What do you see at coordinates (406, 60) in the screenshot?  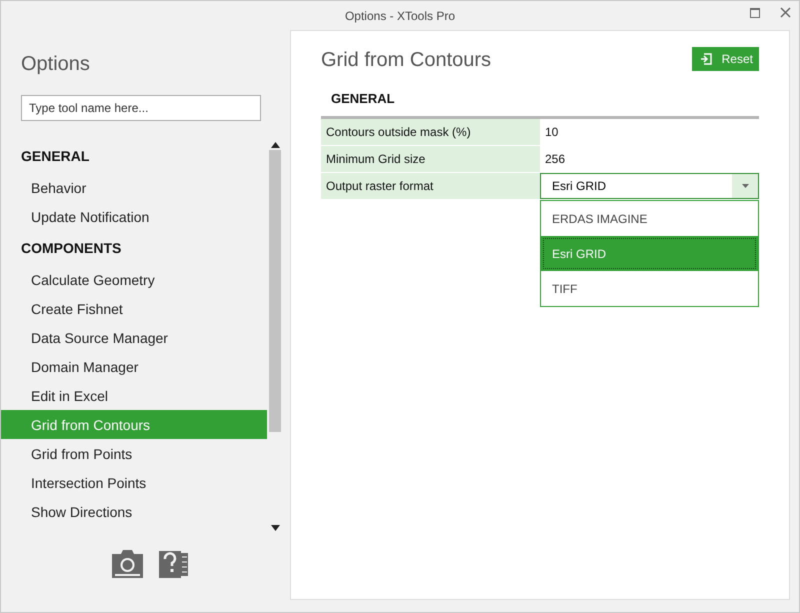 I see `page-title: Grid from Contours` at bounding box center [406, 60].